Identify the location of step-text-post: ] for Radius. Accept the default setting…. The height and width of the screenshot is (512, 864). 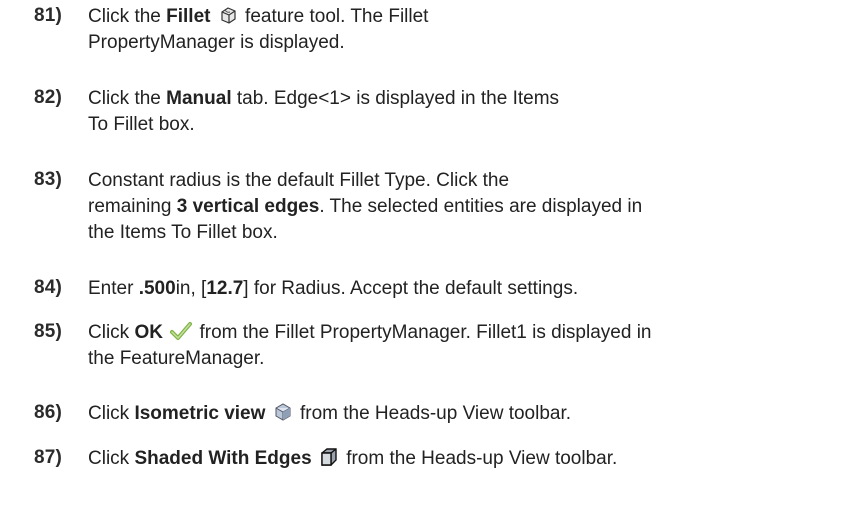
(411, 288).